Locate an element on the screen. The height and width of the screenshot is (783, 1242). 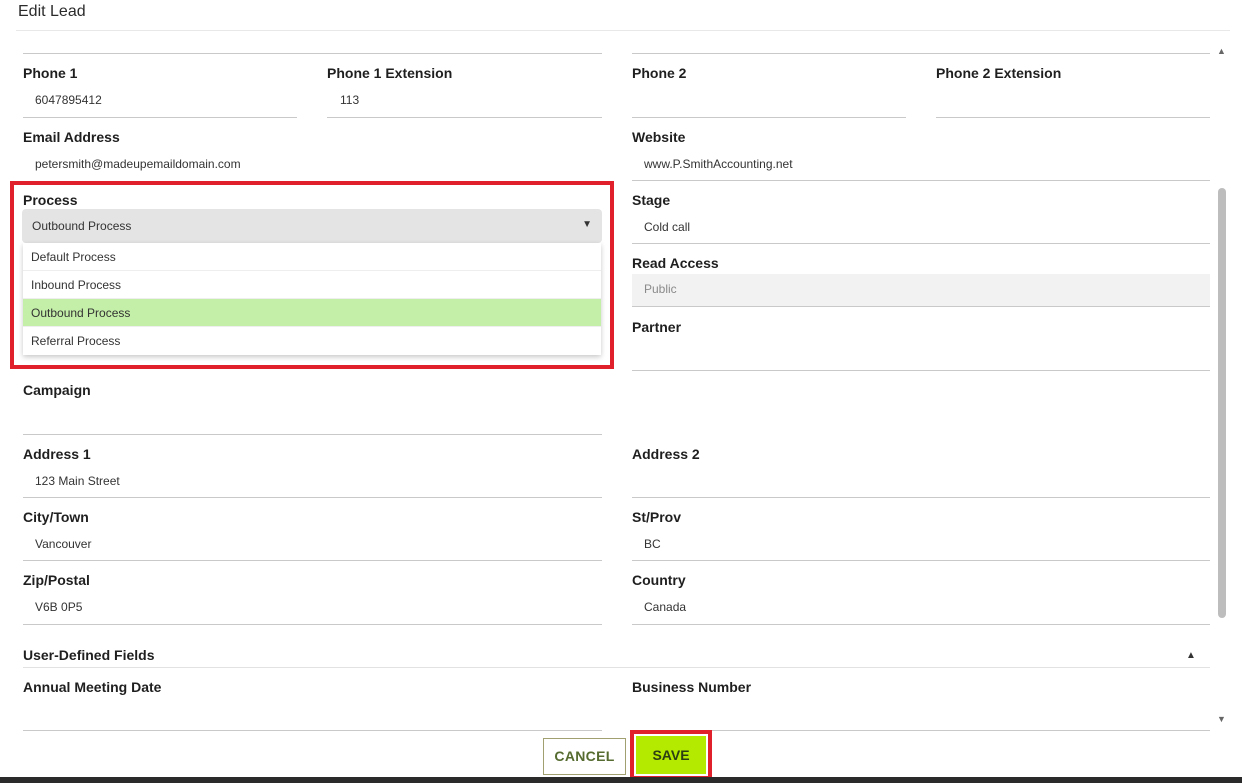
address2-underline is located at coordinates (921, 497).